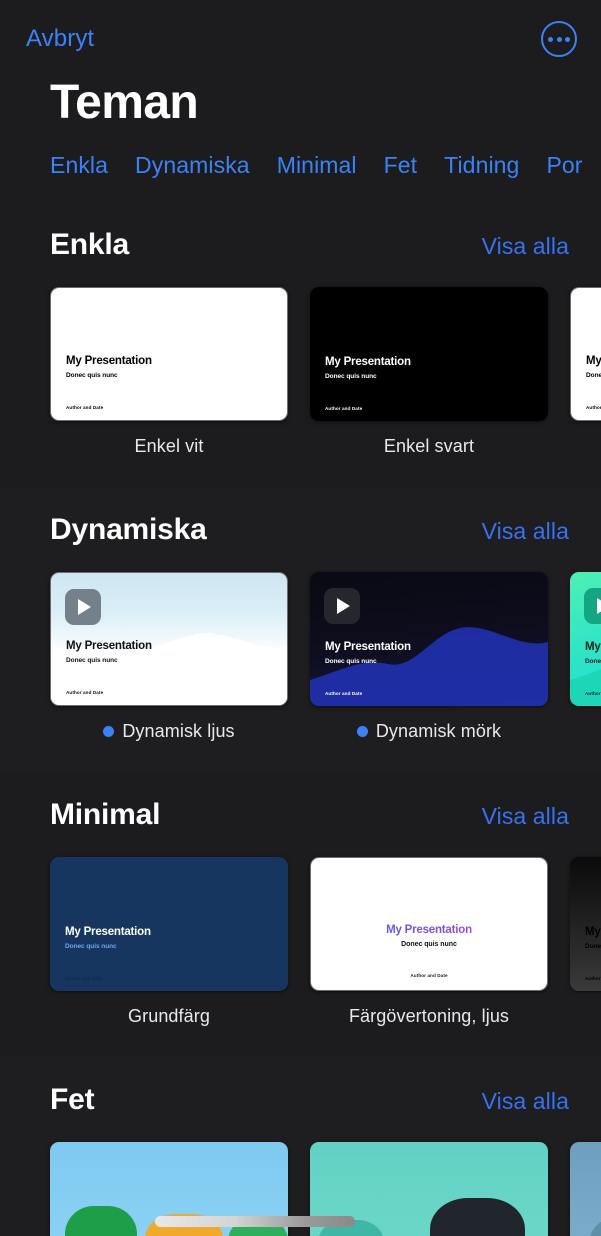  Describe the element at coordinates (401, 165) in the screenshot. I see `tab-fet: Fet` at that location.